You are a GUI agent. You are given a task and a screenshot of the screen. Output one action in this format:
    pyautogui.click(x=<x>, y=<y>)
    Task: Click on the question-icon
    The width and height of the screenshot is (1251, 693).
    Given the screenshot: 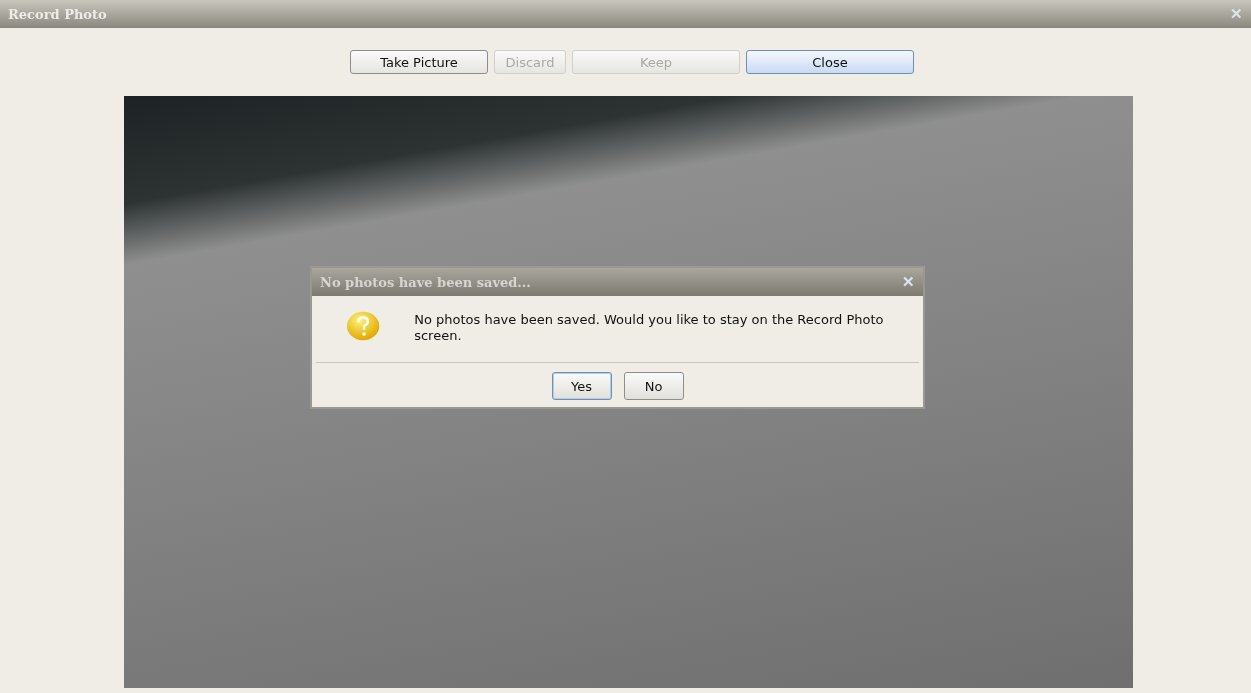 What is the action you would take?
    pyautogui.click(x=363, y=326)
    